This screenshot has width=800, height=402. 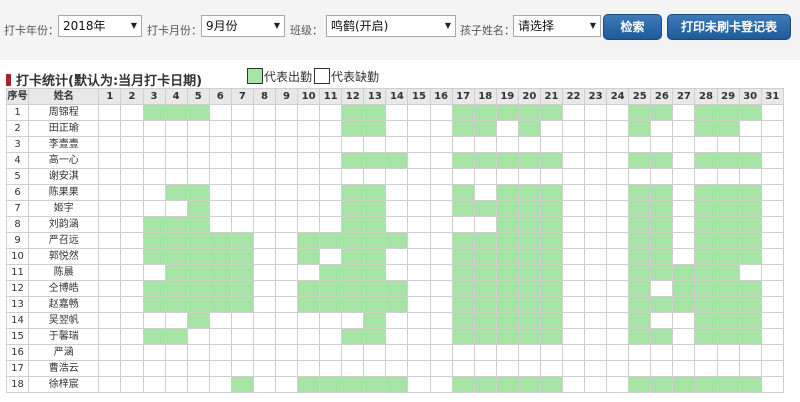 What do you see at coordinates (17, 352) in the screenshot?
I see `row-index: 16` at bounding box center [17, 352].